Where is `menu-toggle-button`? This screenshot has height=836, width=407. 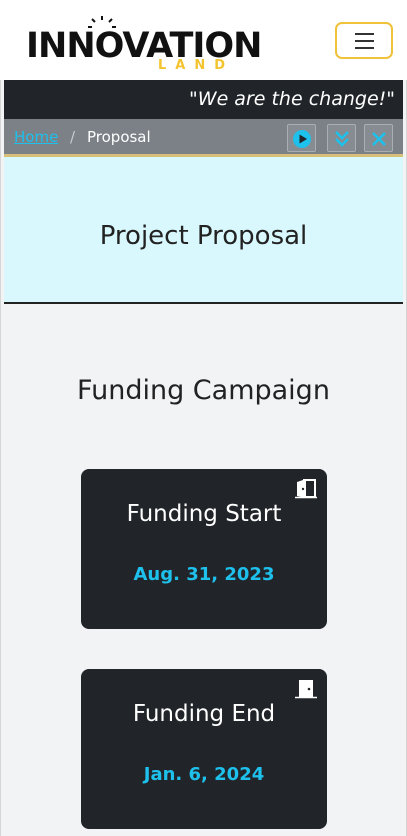 menu-toggle-button is located at coordinates (364, 40).